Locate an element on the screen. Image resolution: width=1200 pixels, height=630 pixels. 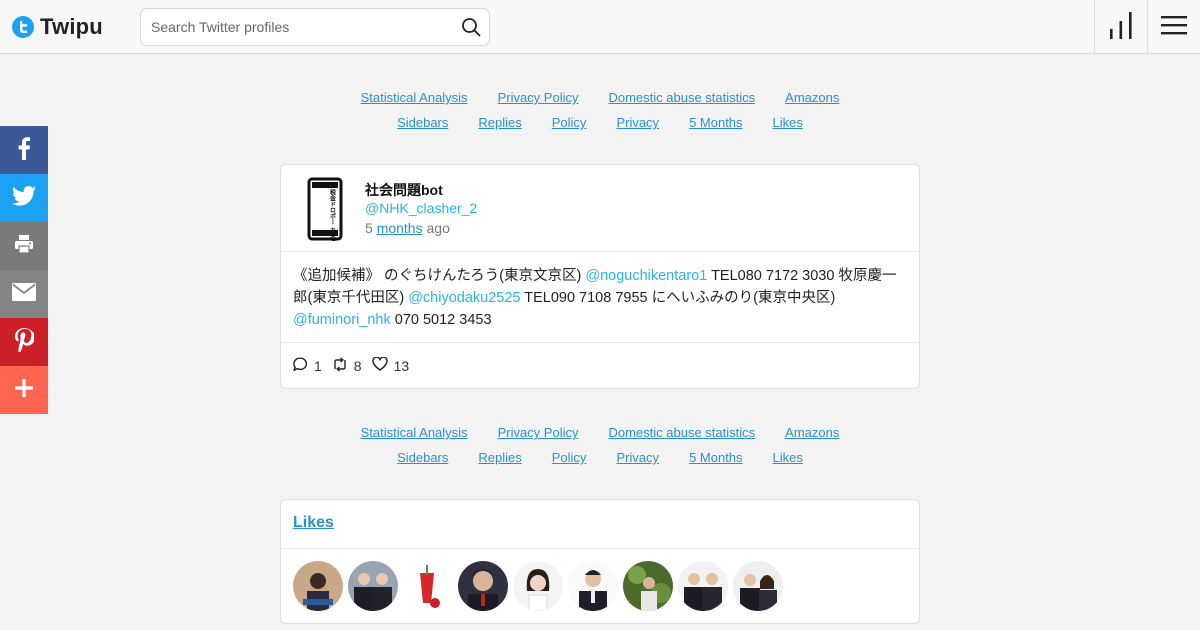
tweet-text-part: TEL090 7108 7955 にへいふみのり(東京中央区) is located at coordinates (678, 298).